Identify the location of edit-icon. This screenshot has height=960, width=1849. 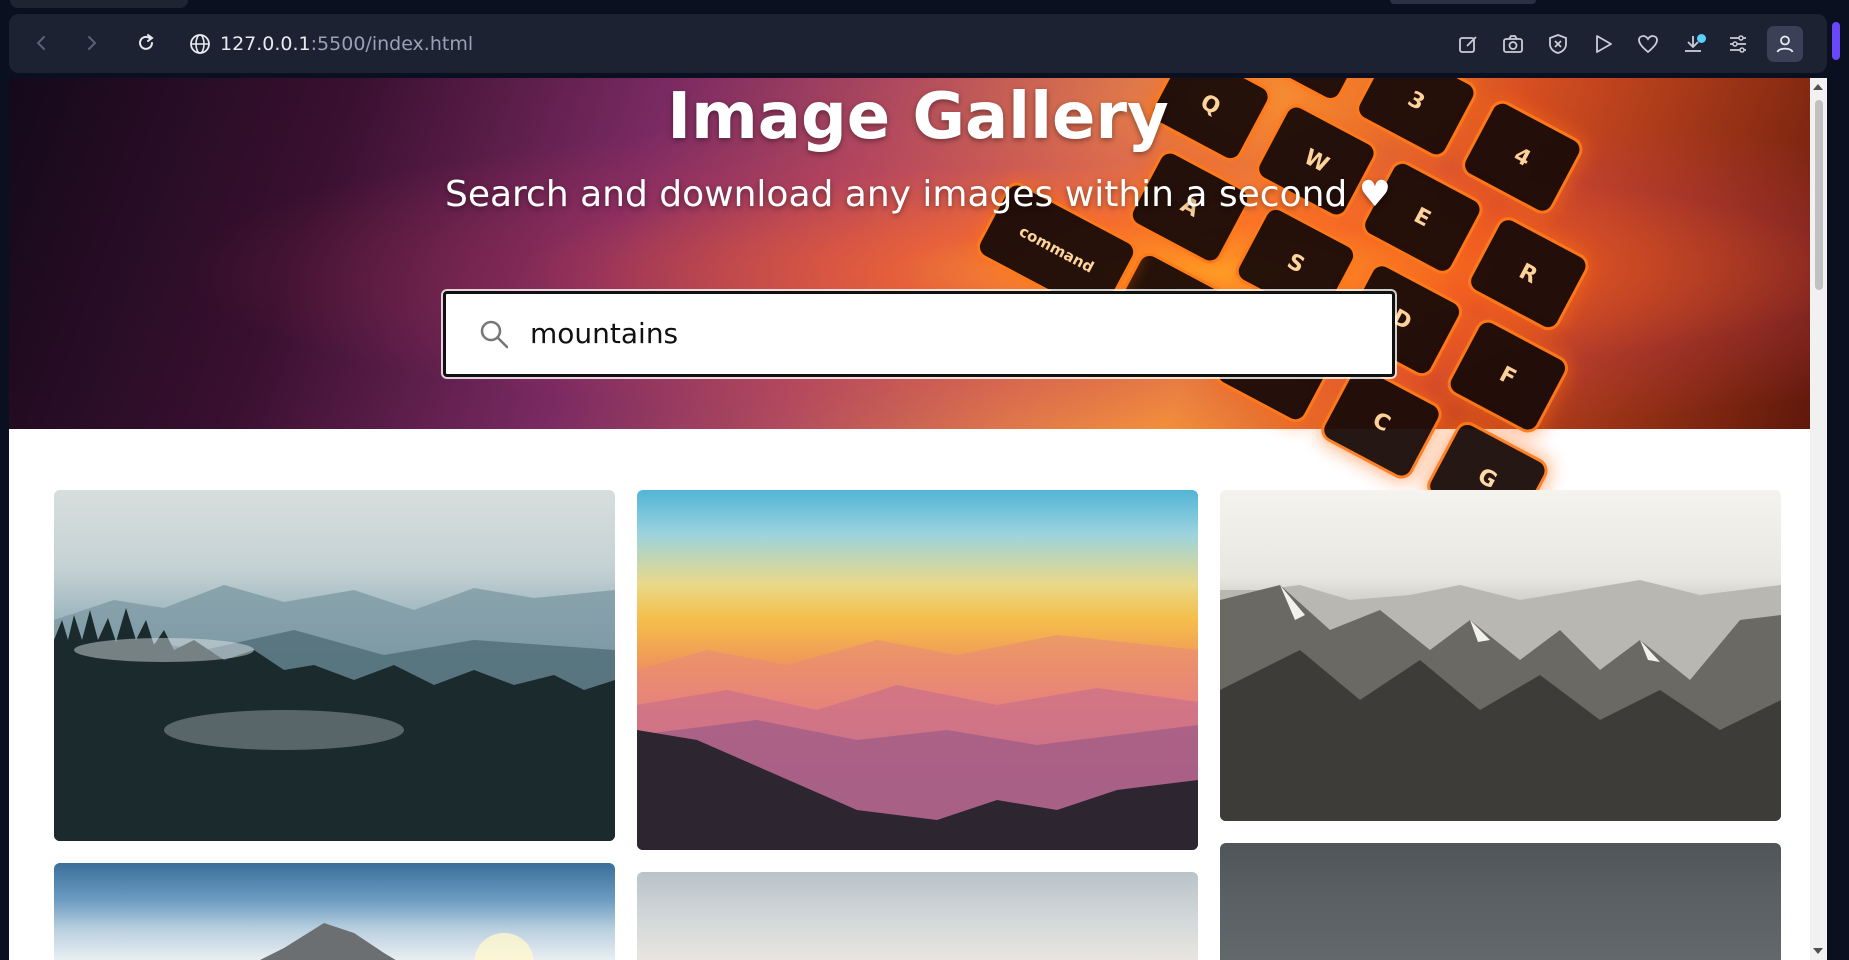
(1468, 44).